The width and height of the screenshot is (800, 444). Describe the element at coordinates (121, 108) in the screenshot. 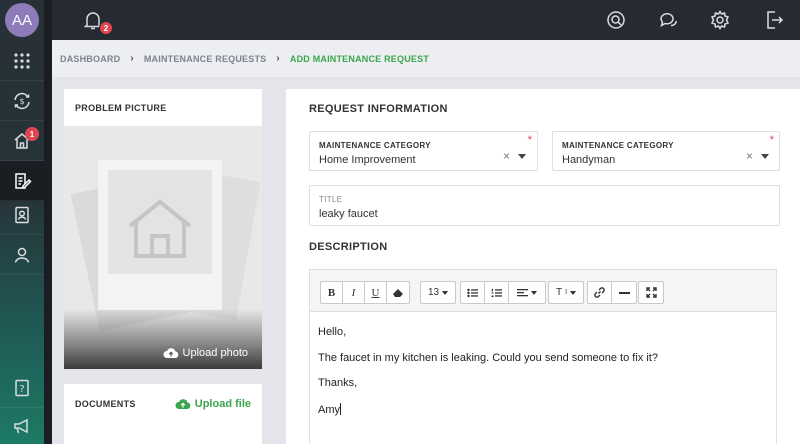

I see `problem-picture-title: PROBLEM PICTURE` at that location.